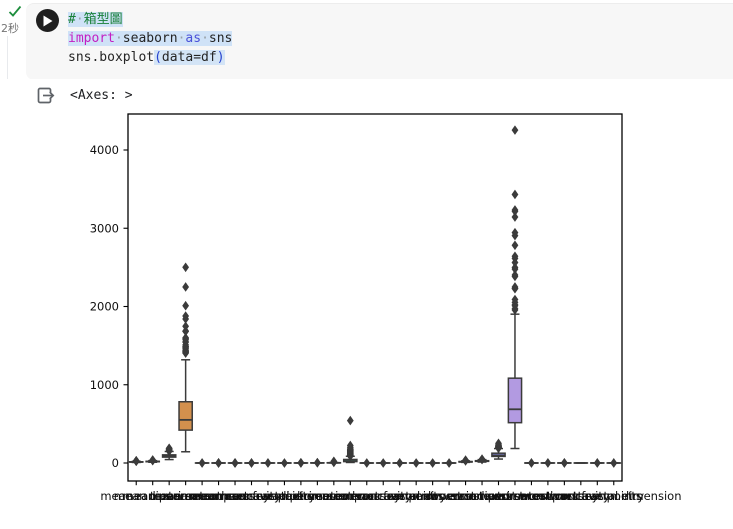 Image resolution: width=733 pixels, height=529 pixels. Describe the element at coordinates (91, 38) in the screenshot. I see `code-token: import` at that location.